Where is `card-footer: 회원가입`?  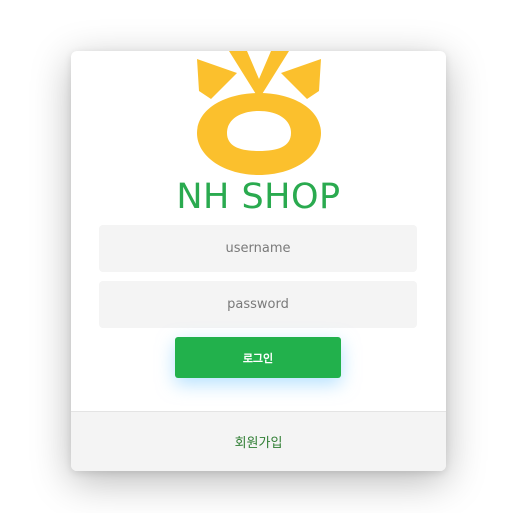 card-footer: 회원가입 is located at coordinates (258, 441).